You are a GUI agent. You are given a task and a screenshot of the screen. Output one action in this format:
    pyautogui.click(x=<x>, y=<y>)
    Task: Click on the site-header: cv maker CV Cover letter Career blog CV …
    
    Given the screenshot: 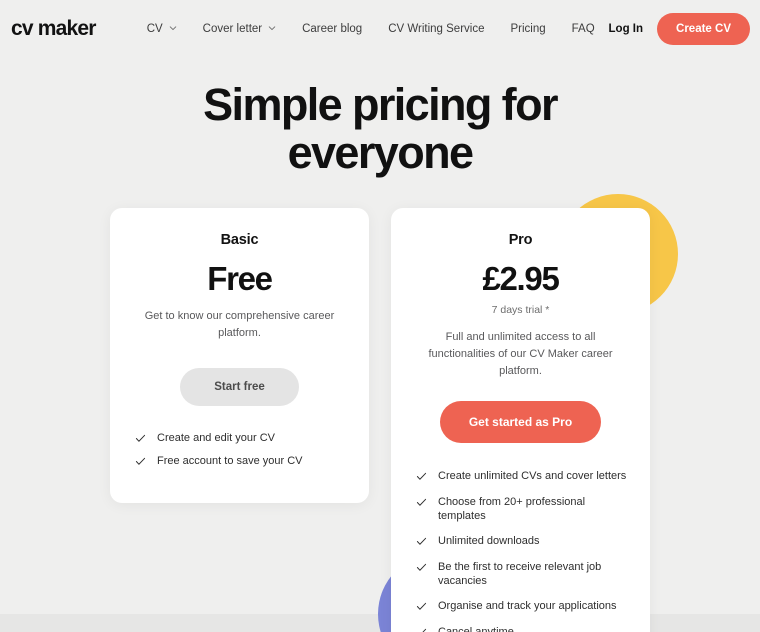 What is the action you would take?
    pyautogui.click(x=380, y=29)
    